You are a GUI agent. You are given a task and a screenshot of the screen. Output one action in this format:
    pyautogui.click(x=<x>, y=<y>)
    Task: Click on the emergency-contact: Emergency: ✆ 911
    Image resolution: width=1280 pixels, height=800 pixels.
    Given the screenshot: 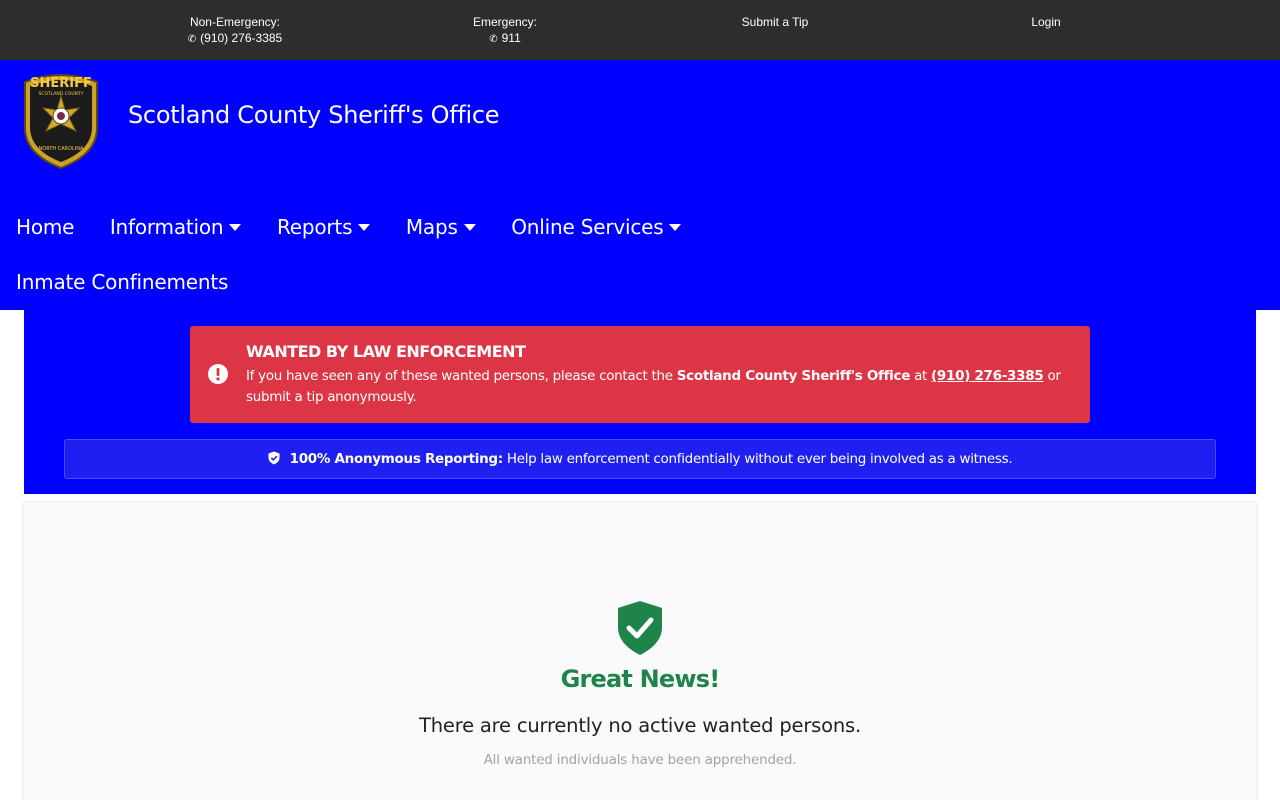 What is the action you would take?
    pyautogui.click(x=505, y=31)
    